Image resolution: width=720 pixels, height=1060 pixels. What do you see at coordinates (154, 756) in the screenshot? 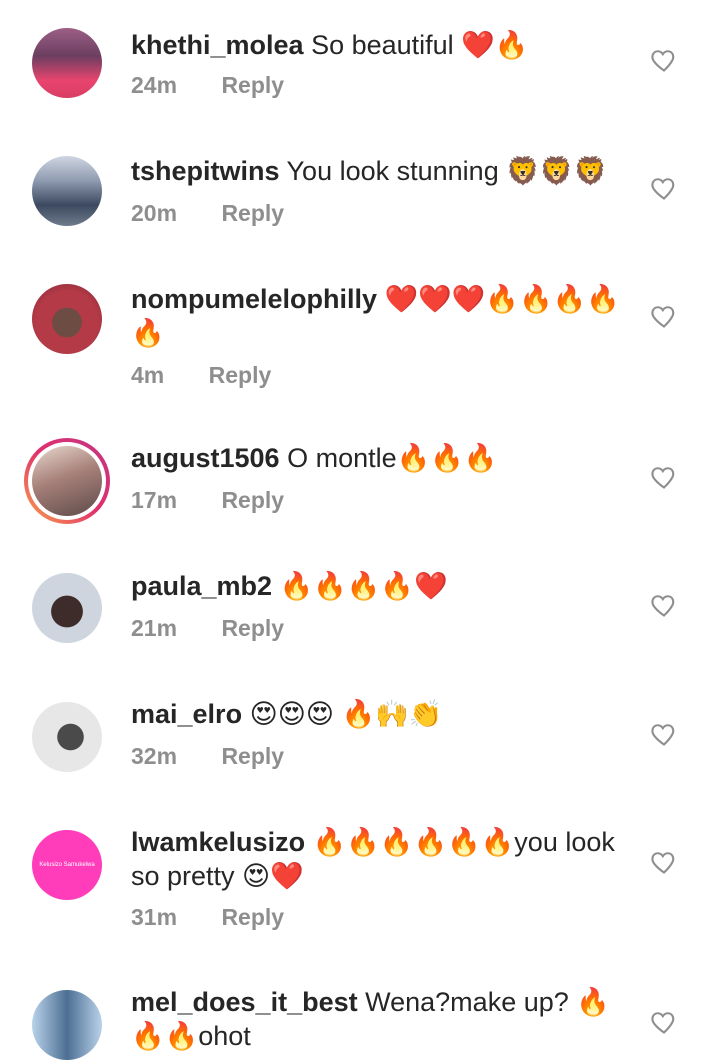
I see `comment-time: 32m` at bounding box center [154, 756].